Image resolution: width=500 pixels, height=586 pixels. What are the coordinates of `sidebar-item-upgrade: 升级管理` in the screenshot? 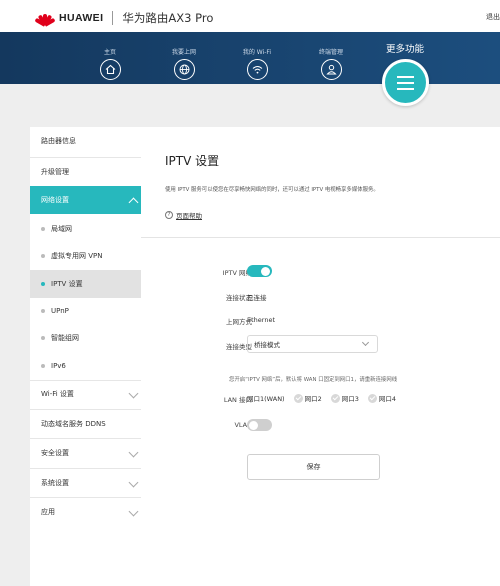 It's located at (85, 172).